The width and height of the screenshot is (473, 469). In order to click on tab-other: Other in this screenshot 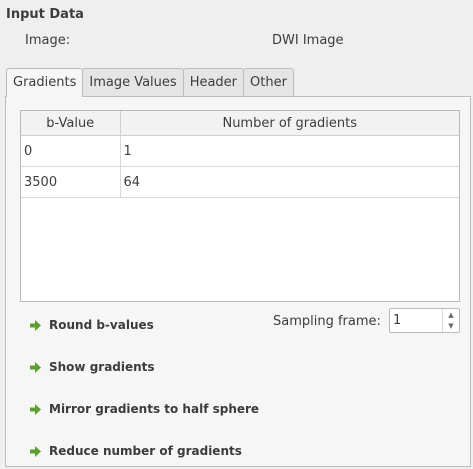, I will do `click(268, 82)`.